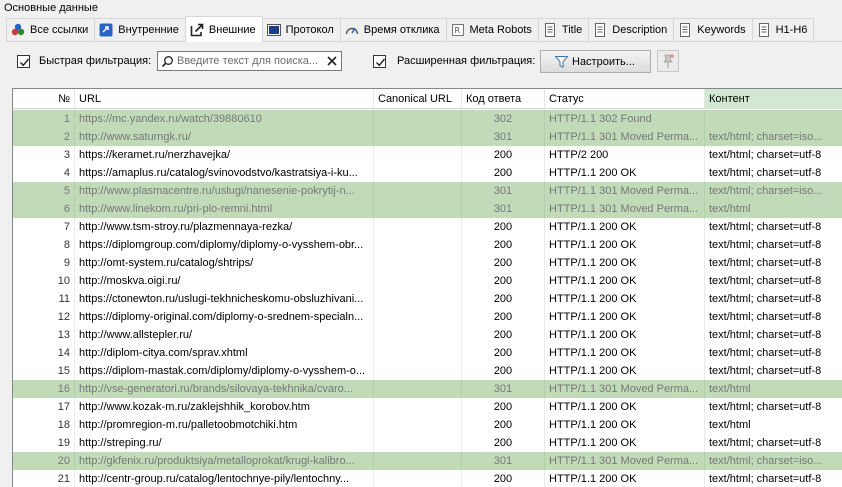 Image resolution: width=842 pixels, height=487 pixels. I want to click on header-col-number: №, so click(44, 99).